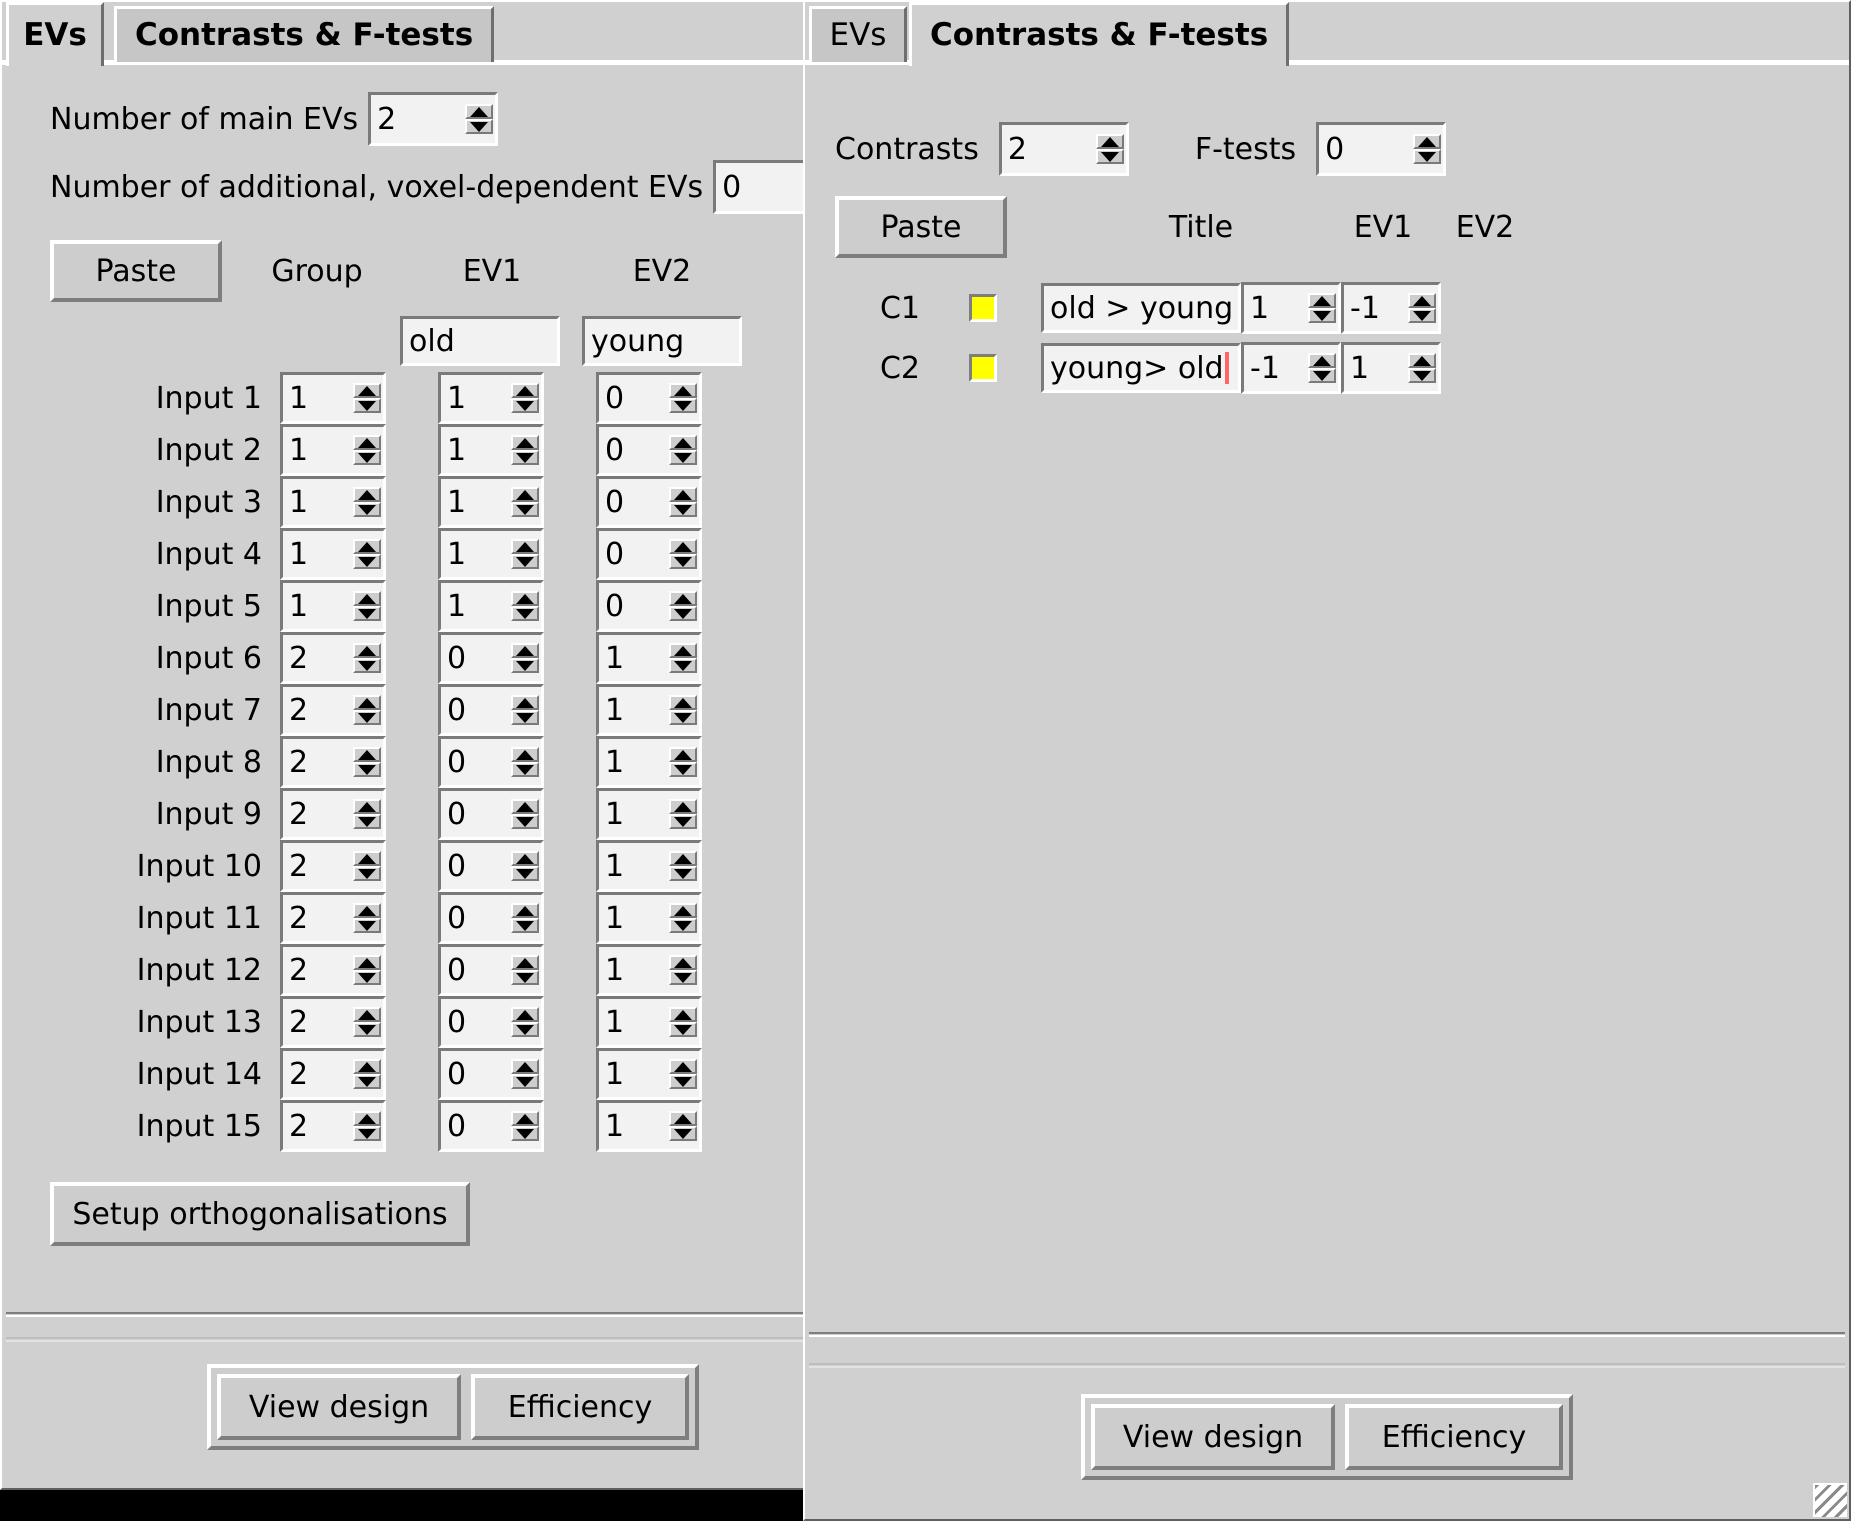 This screenshot has height=1521, width=1851. I want to click on contrast-2-ev2-value: 1, so click(1376, 368).